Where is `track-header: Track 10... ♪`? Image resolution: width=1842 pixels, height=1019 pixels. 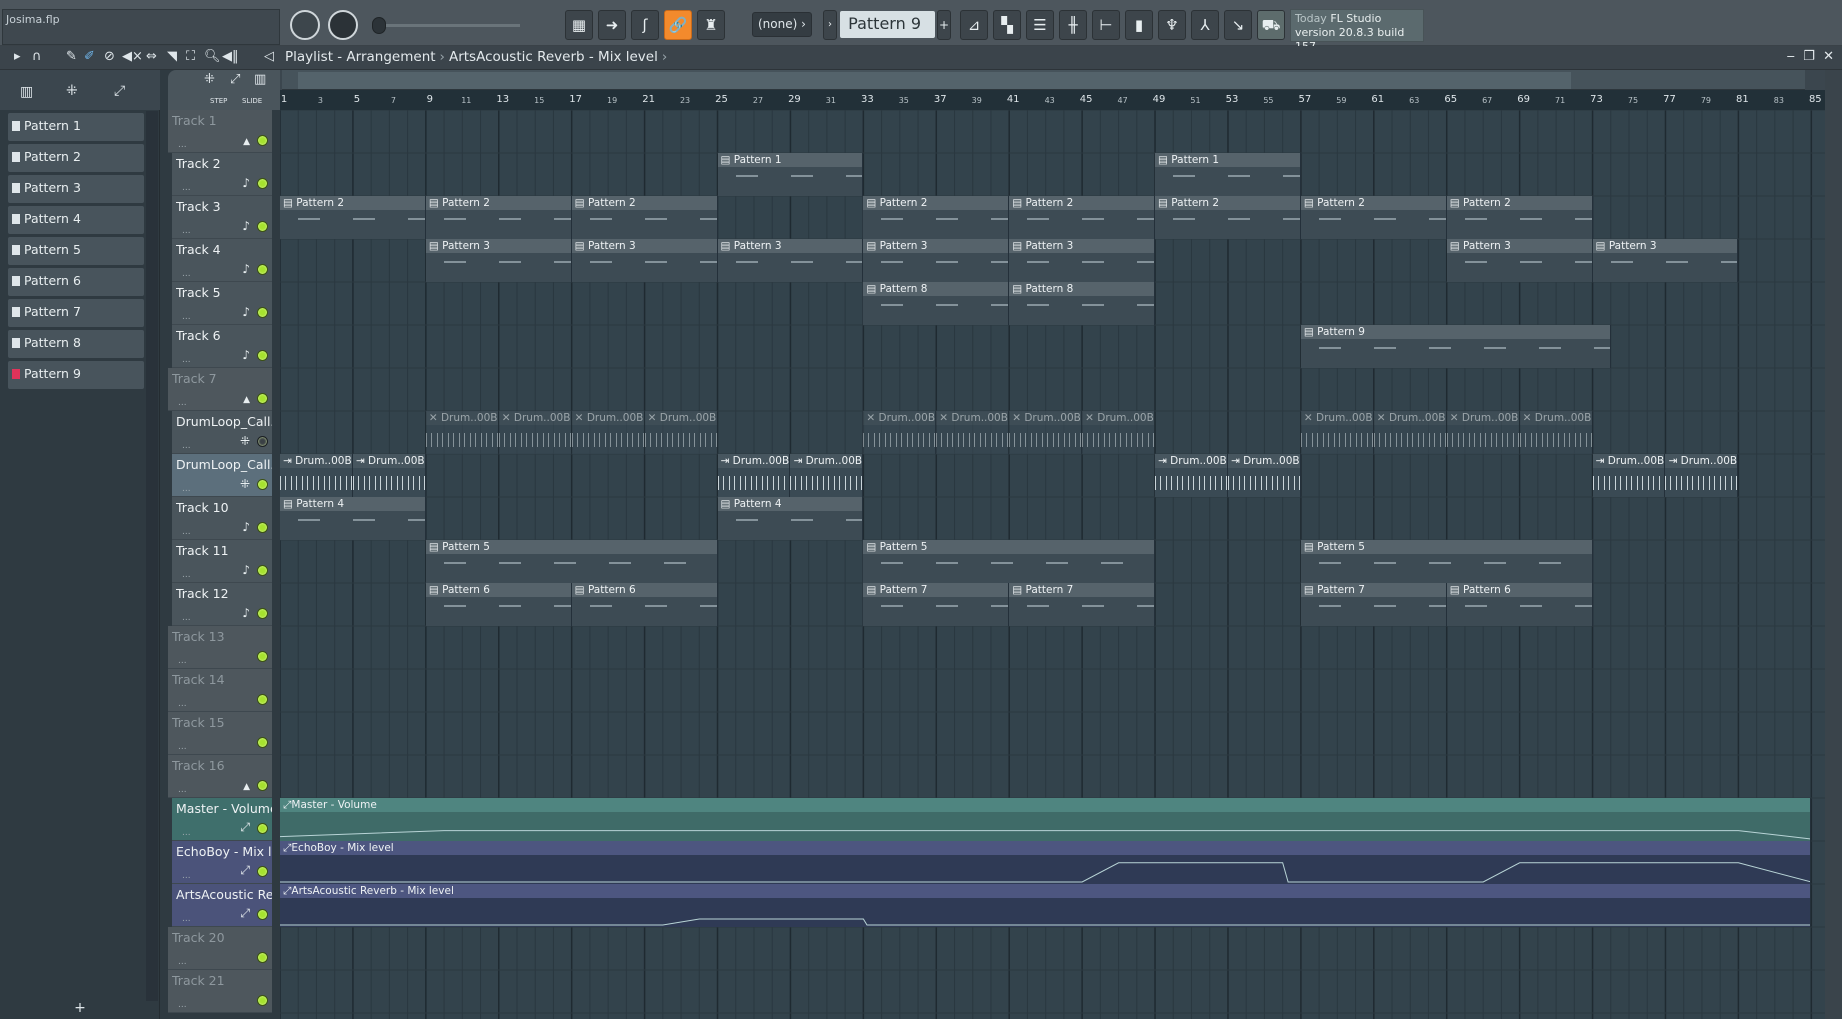
track-header: Track 10... ♪ is located at coordinates (222, 518).